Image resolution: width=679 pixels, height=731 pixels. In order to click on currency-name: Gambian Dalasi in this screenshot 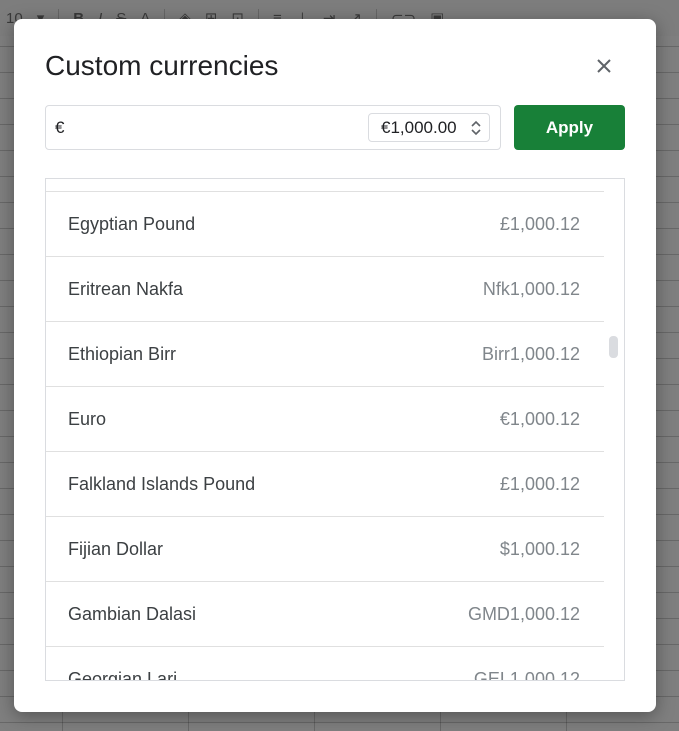, I will do `click(132, 613)`.